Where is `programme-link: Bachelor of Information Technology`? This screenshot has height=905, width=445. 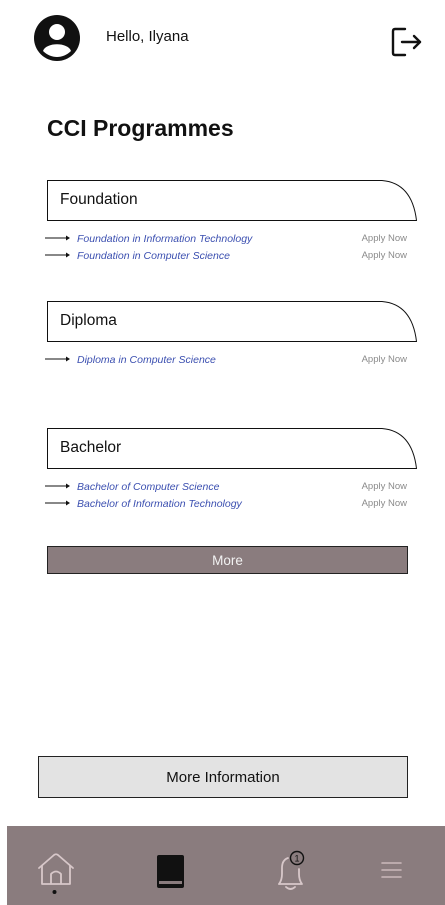
programme-link: Bachelor of Information Technology is located at coordinates (159, 504).